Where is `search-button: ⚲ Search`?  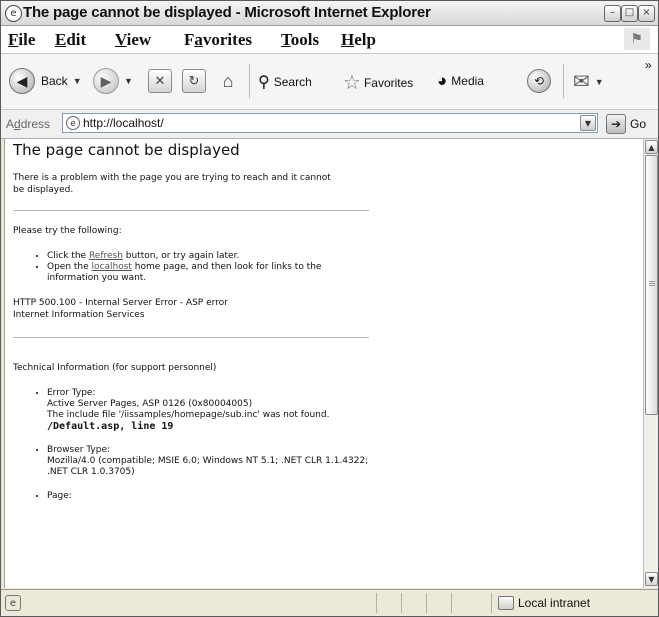
search-button: ⚲ Search is located at coordinates (285, 82).